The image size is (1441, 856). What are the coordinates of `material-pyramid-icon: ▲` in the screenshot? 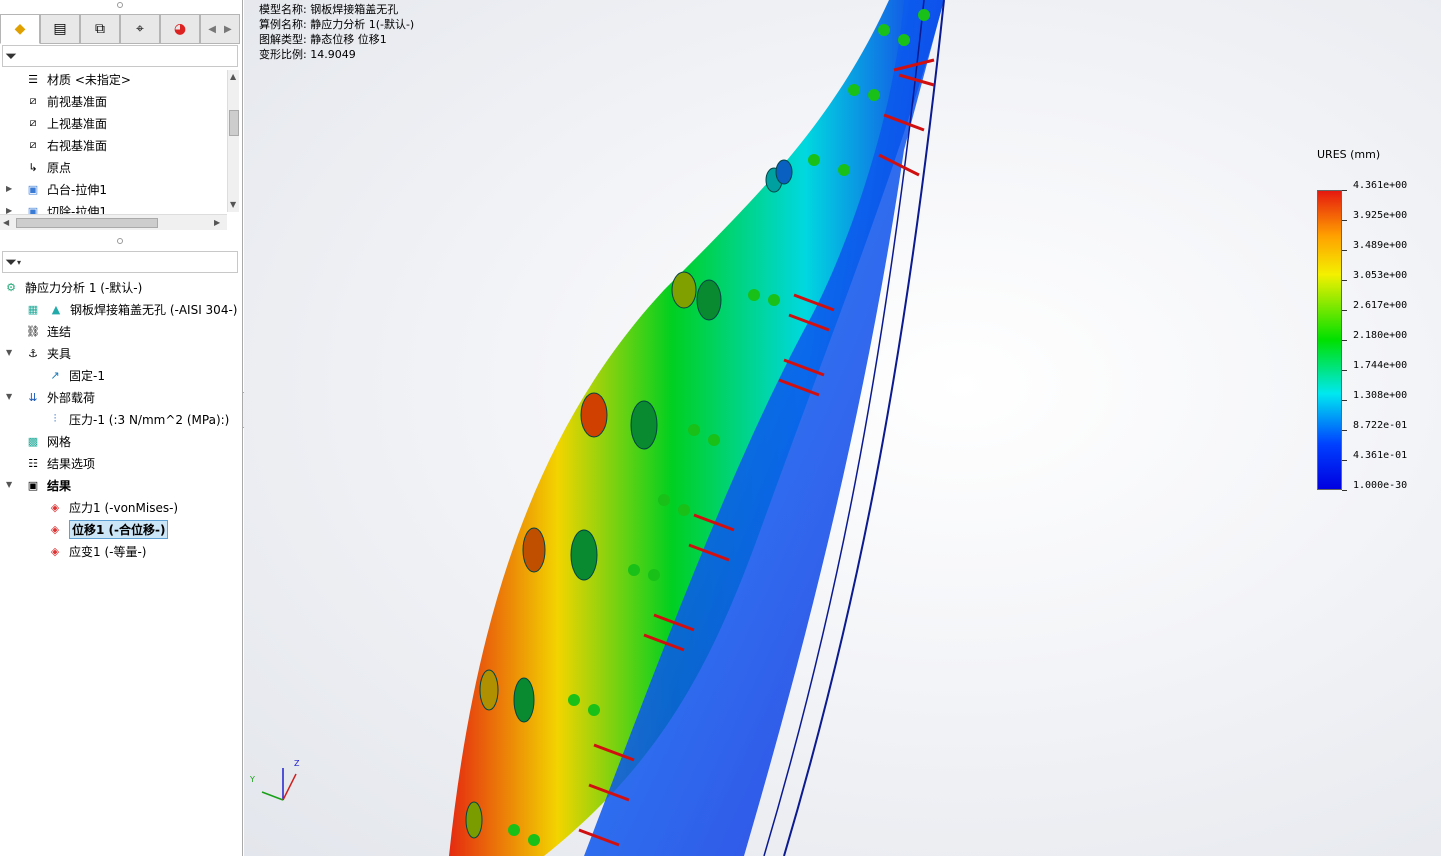 It's located at (56, 309).